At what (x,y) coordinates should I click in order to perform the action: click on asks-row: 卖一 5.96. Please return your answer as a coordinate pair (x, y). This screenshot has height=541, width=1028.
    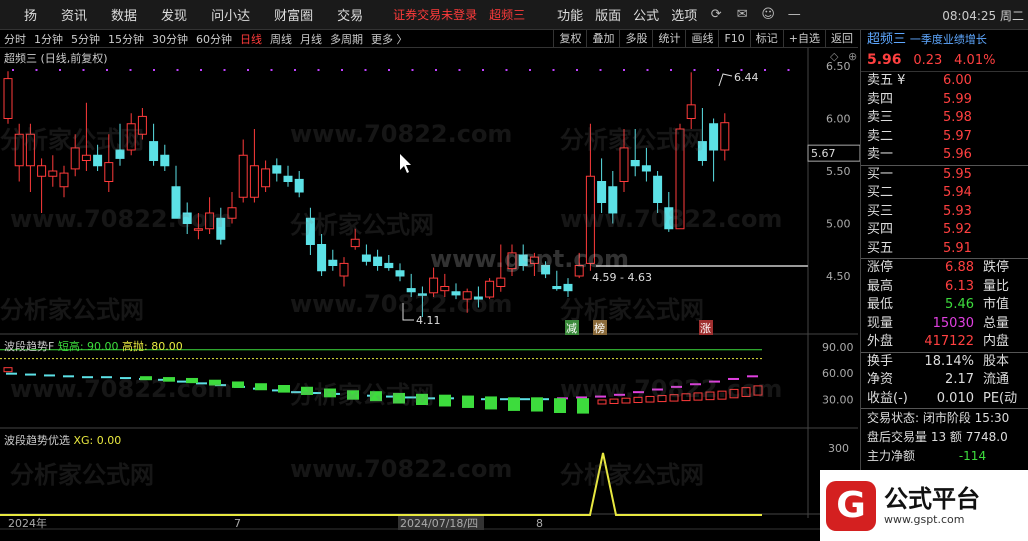
    Looking at the image, I should click on (944, 155).